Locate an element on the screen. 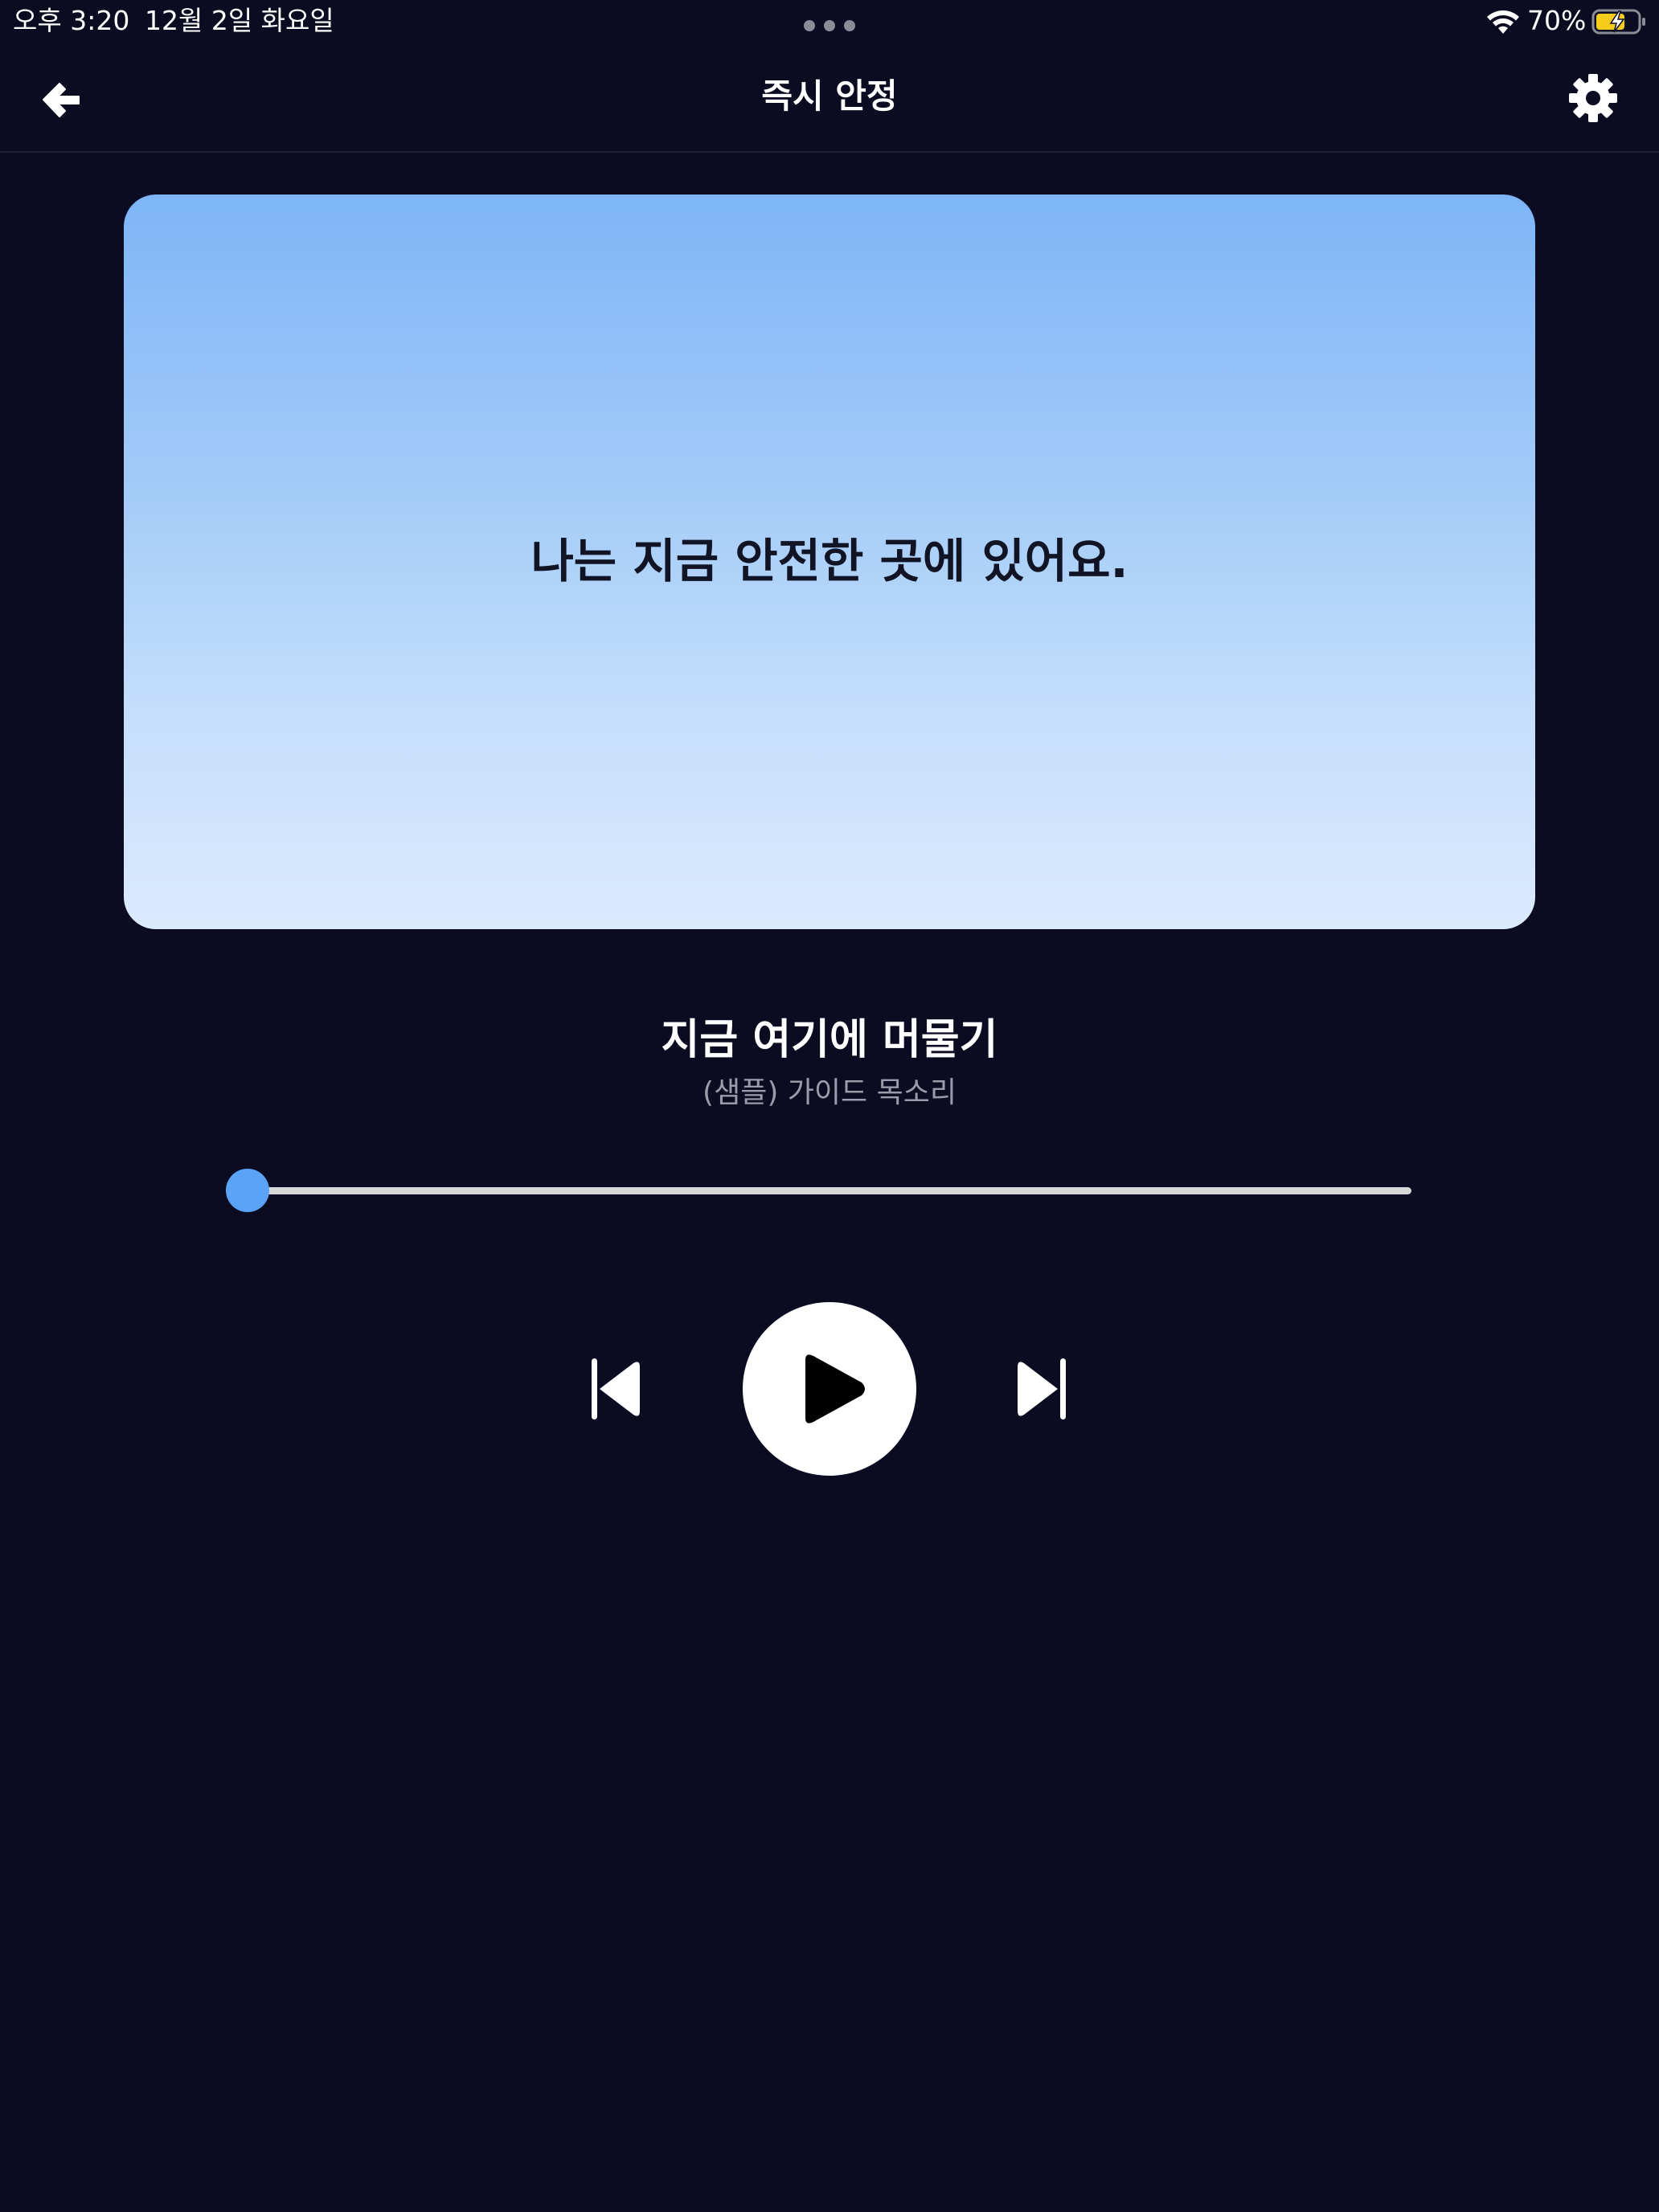 The image size is (1659, 2212). skip-back-button is located at coordinates (616, 1389).